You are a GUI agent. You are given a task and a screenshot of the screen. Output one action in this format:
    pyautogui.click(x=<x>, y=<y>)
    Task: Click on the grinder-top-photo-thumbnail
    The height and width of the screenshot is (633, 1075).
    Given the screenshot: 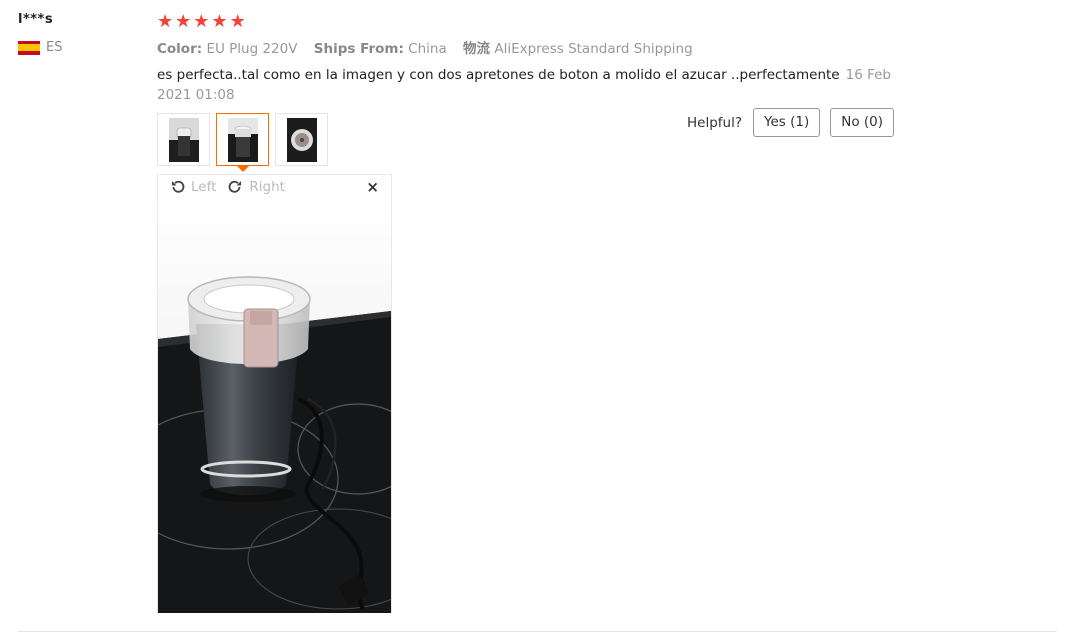 What is the action you would take?
    pyautogui.click(x=301, y=139)
    